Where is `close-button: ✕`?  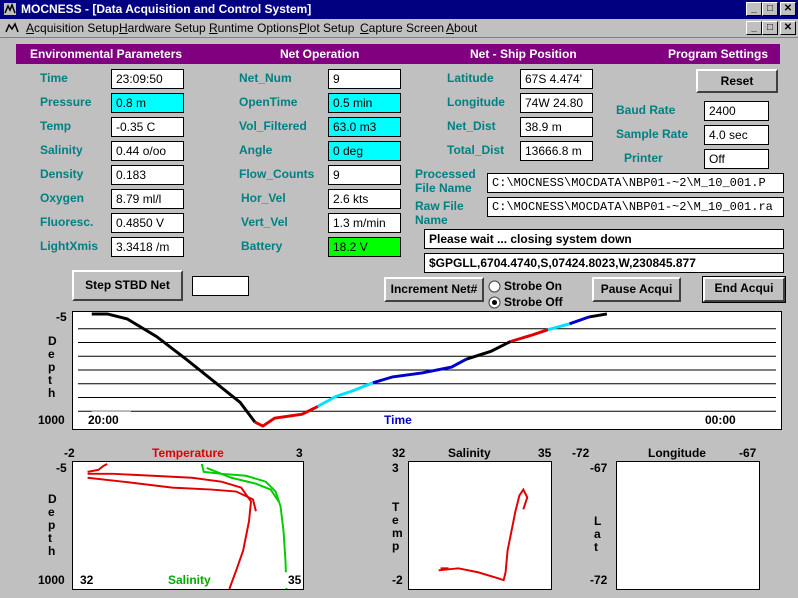 close-button: ✕ is located at coordinates (788, 9).